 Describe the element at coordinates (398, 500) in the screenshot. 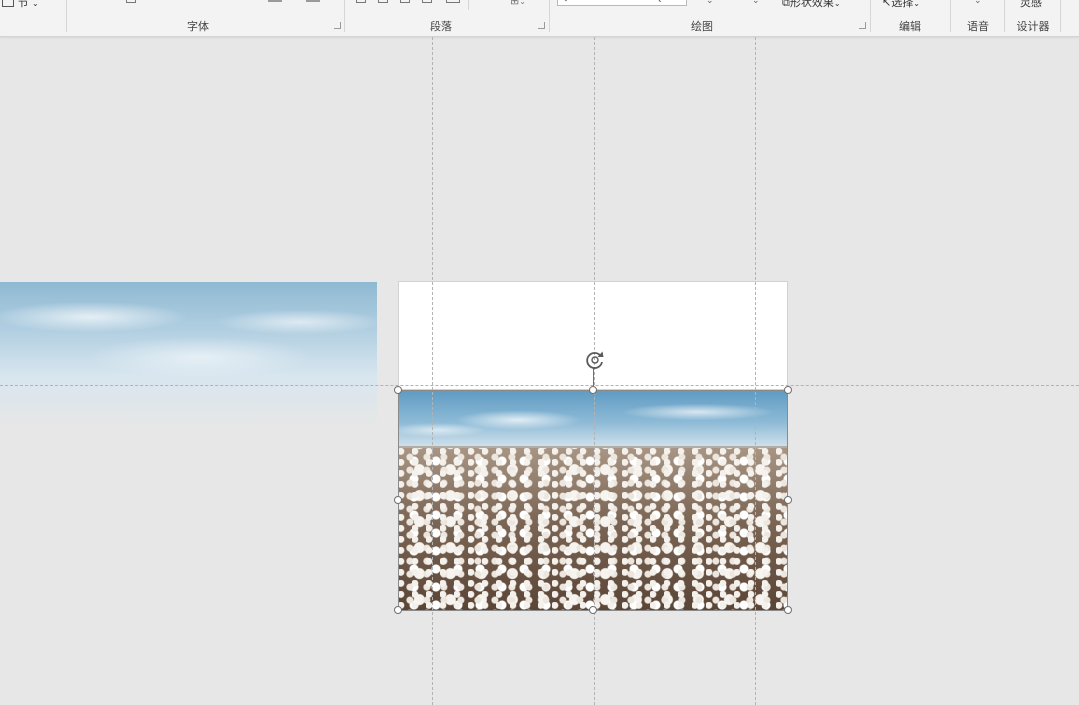

I see `resize-handle-left` at that location.